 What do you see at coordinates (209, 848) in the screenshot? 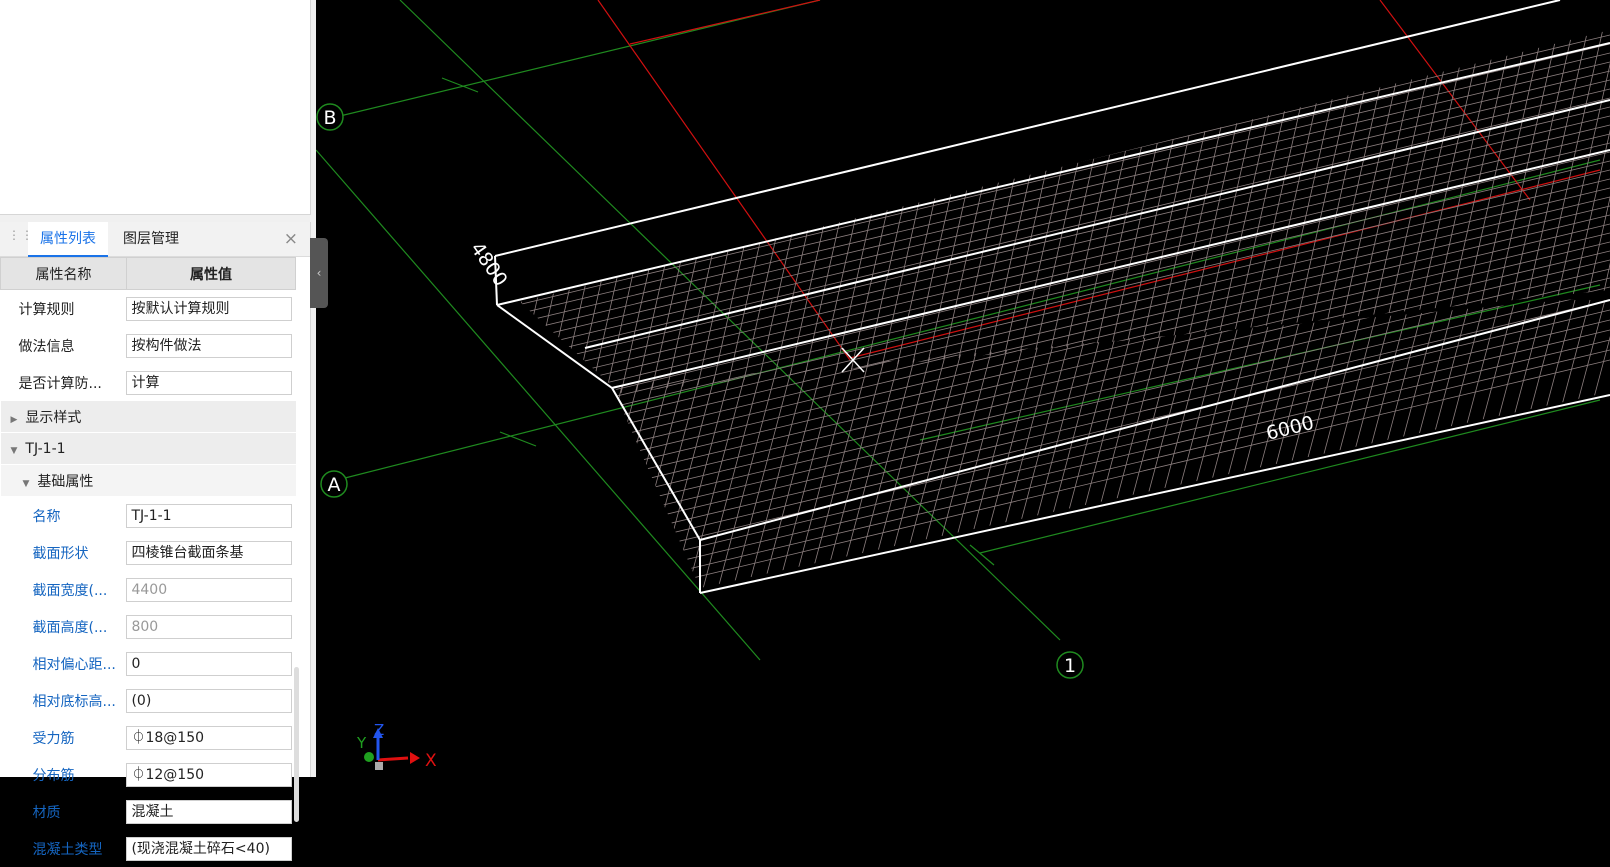
I see `property-value-field: (现浇混凝土碎石<40)` at bounding box center [209, 848].